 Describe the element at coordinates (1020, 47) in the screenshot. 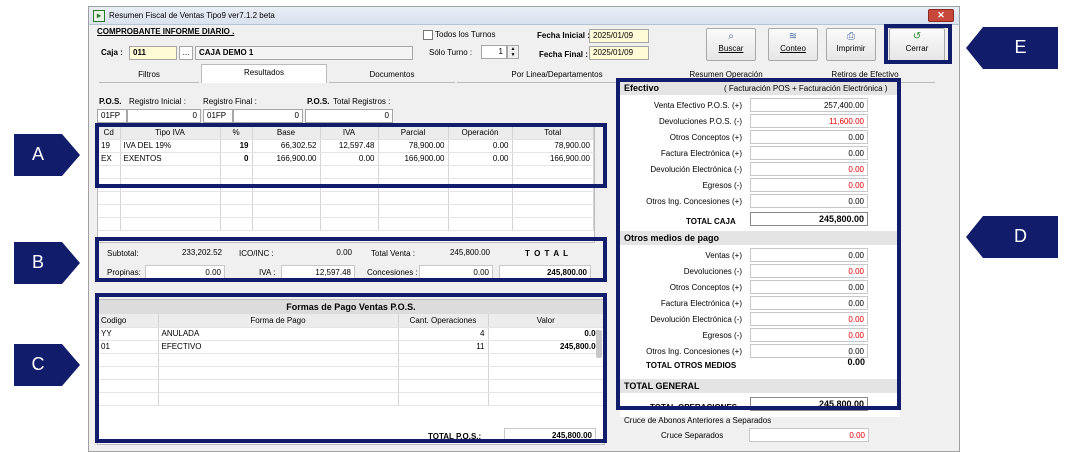

I see `callout-label-e: E` at that location.